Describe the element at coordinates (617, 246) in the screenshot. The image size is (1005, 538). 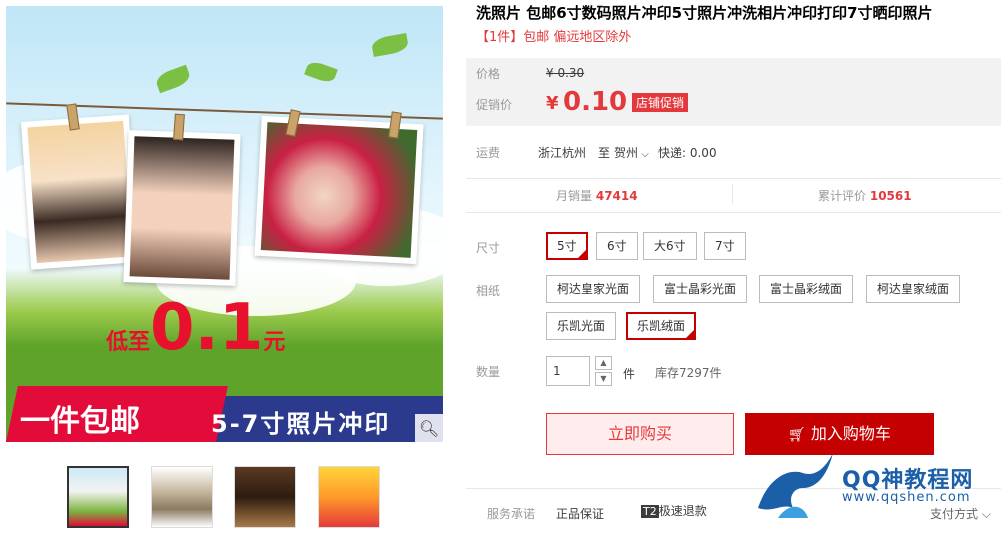
I see `size-option-6: 6寸` at that location.